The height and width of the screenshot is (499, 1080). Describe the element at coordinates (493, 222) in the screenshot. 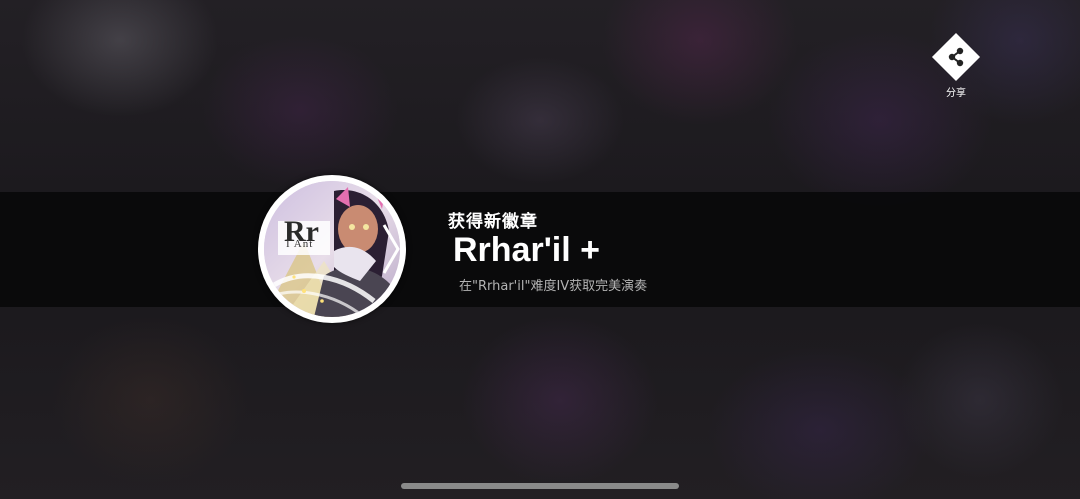

I see `badge-subtitle: 获得新徽章` at that location.